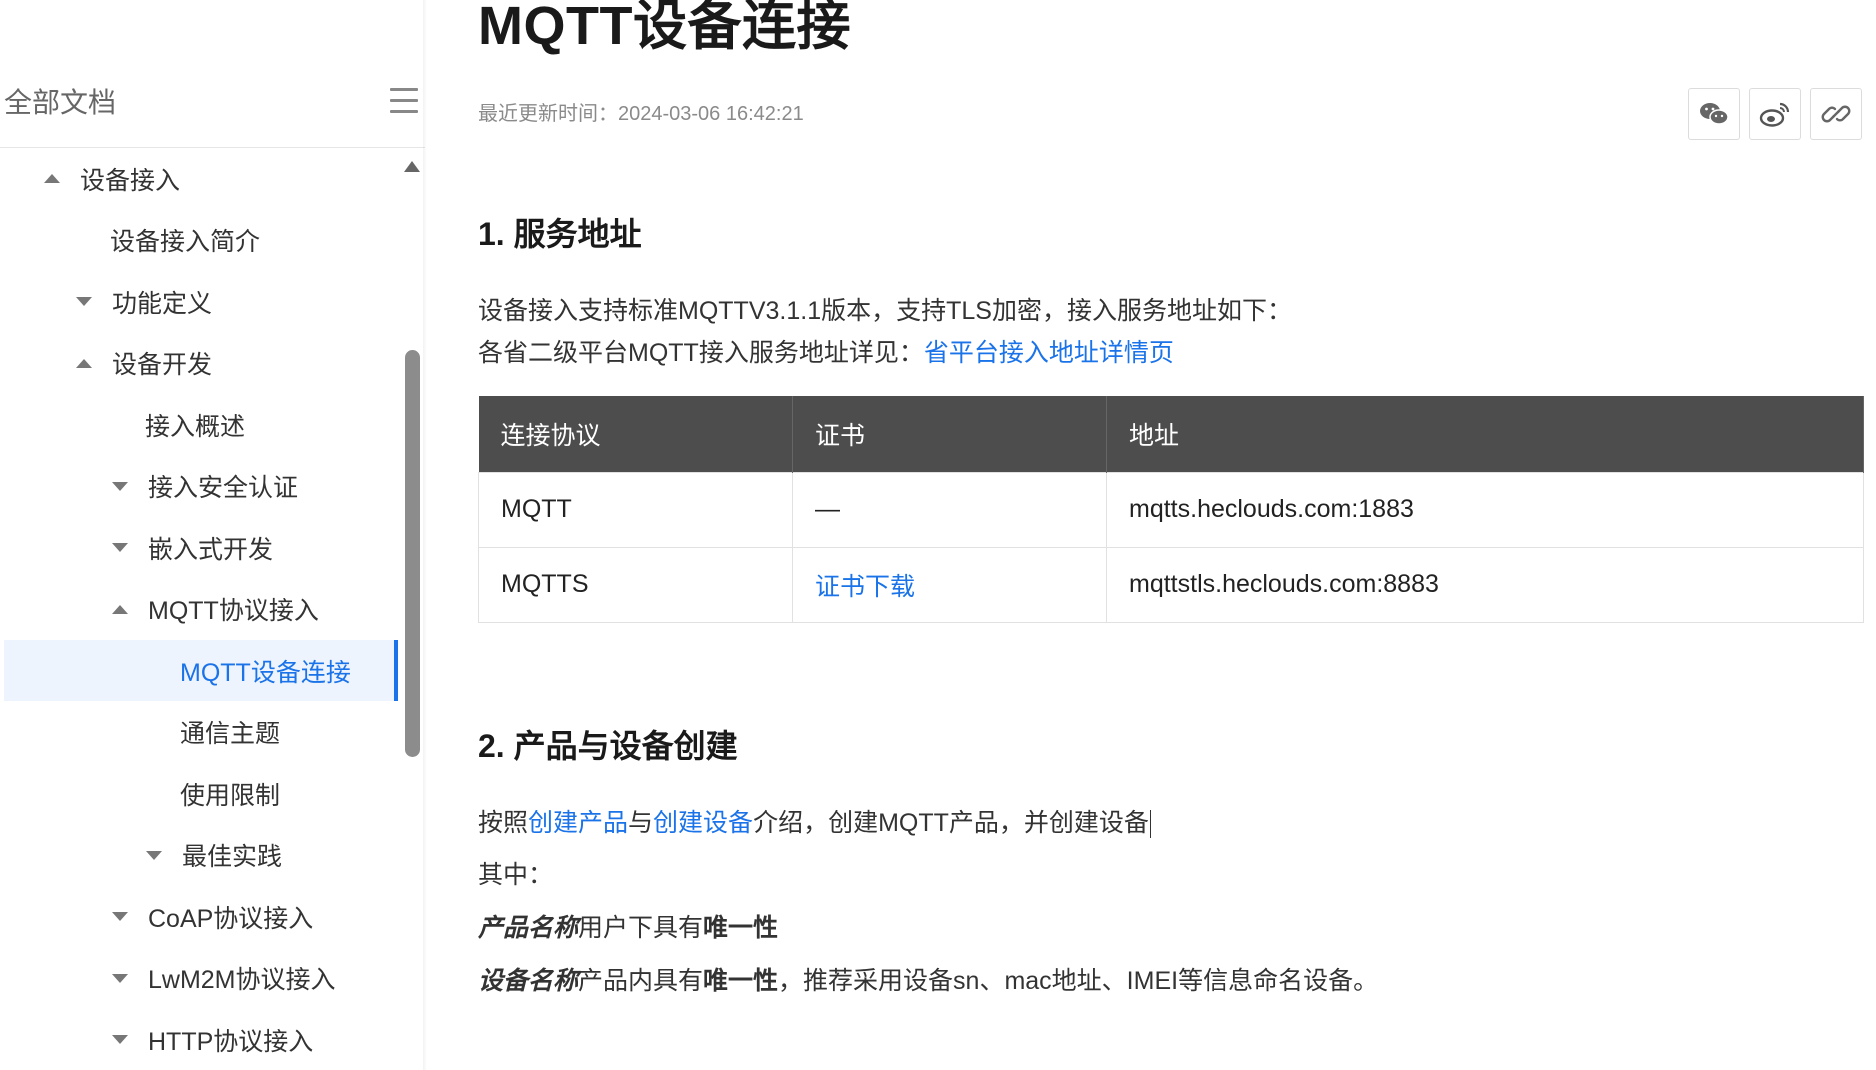 This screenshot has width=1876, height=1070. I want to click on sidebar-item-label: 最佳实践, so click(232, 857).